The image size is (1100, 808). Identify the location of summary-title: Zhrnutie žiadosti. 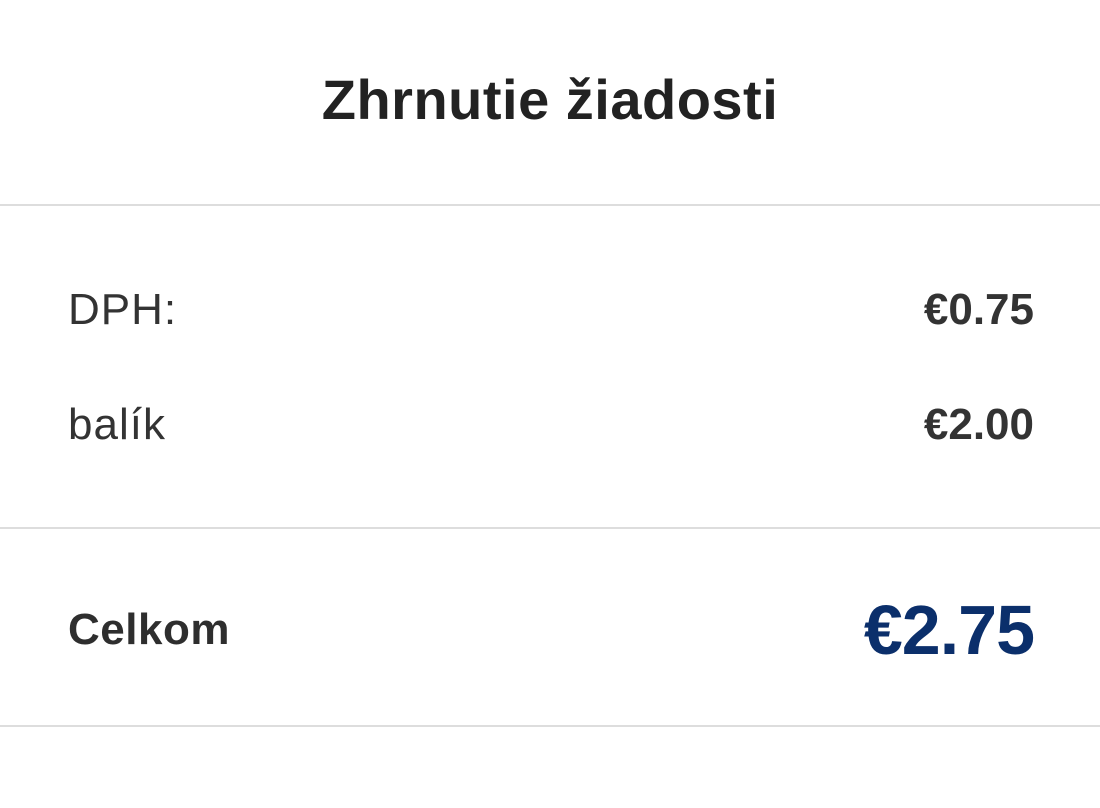
(550, 99).